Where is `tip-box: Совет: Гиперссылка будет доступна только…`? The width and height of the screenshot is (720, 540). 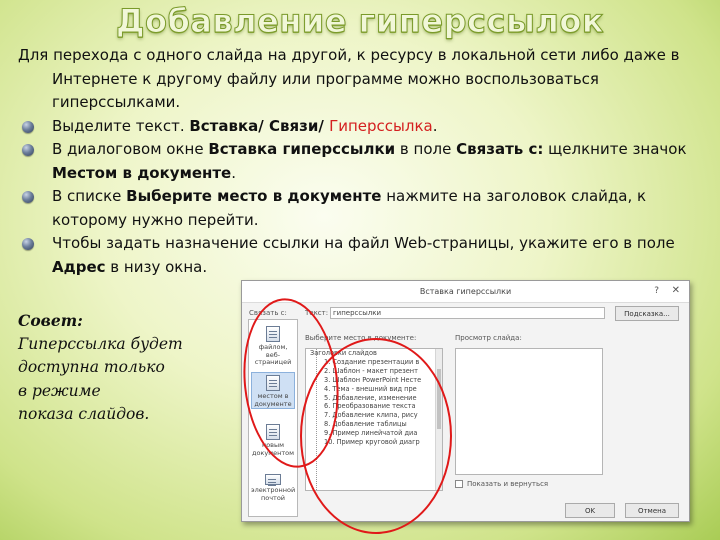 tip-box: Совет: Гиперссылка будет доступна только… is located at coordinates (123, 368).